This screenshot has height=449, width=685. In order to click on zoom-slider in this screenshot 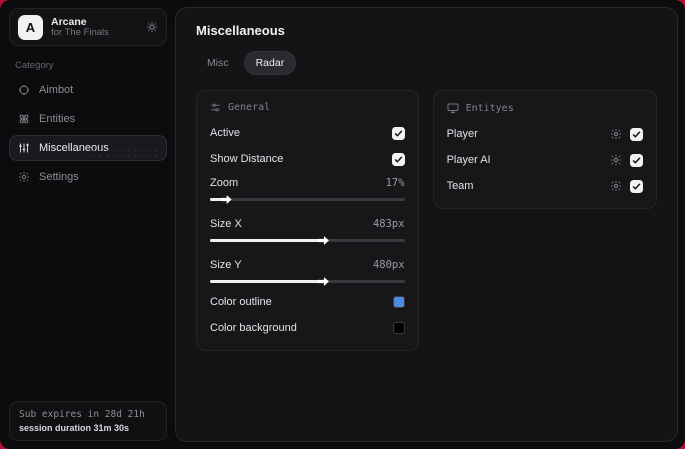, I will do `click(307, 199)`.